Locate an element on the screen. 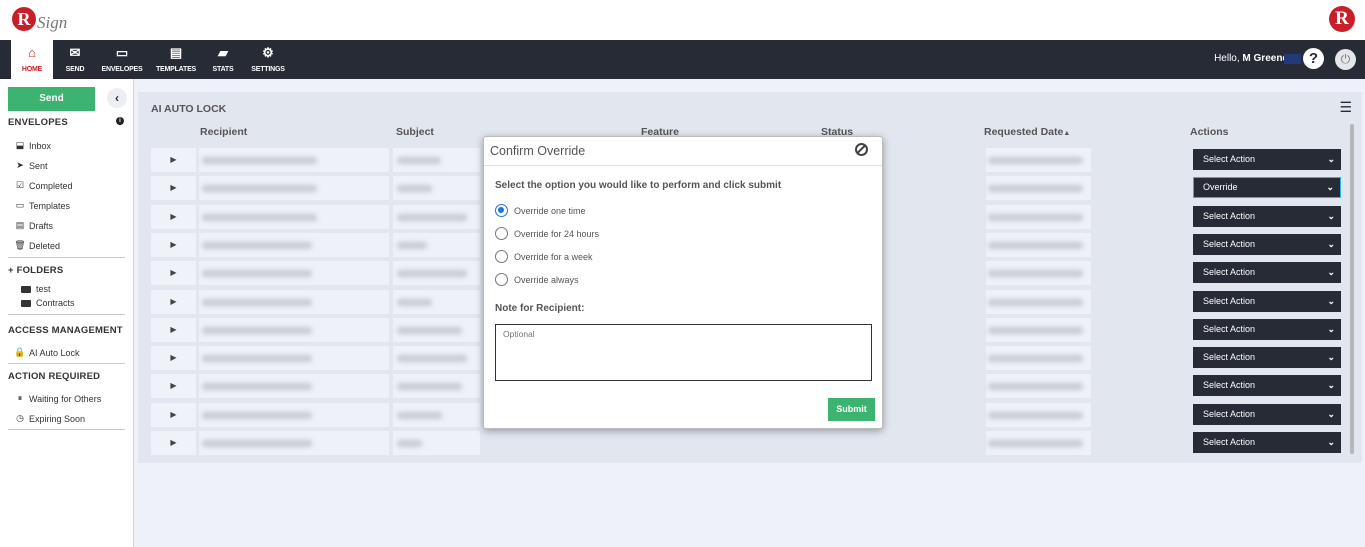 This screenshot has width=1365, height=547. folder-test: test is located at coordinates (36, 289).